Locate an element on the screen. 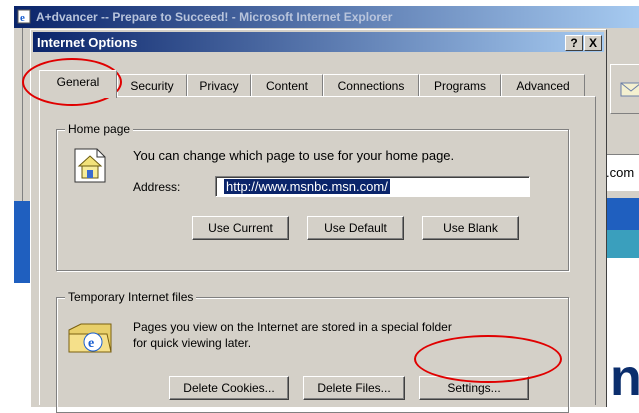  tab-connections: Connections is located at coordinates (371, 85).